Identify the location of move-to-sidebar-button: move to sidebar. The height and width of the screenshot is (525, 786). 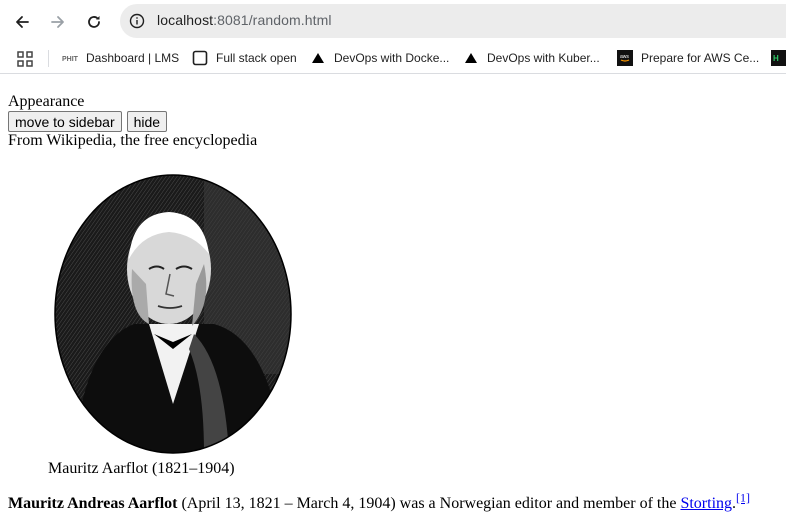
(65, 121).